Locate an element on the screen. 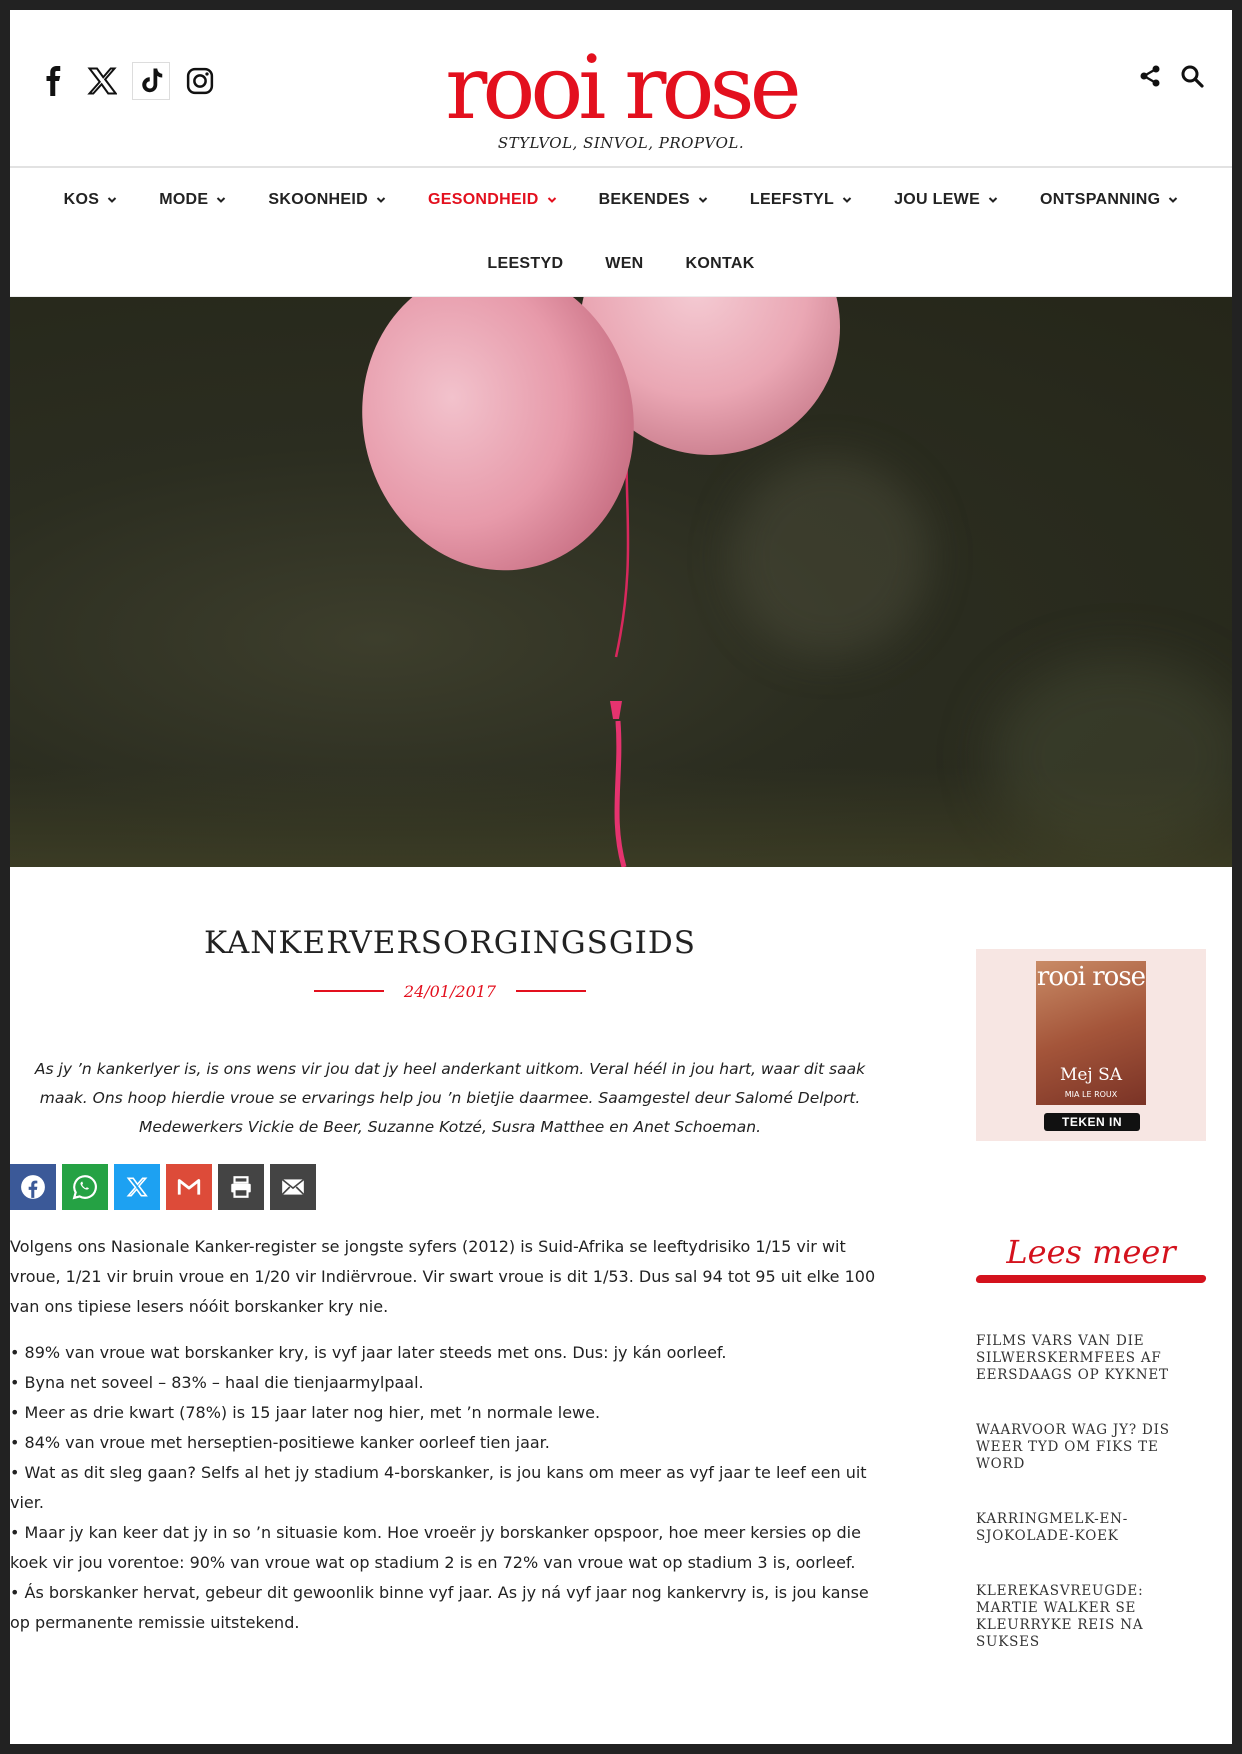 This screenshot has height=1754, width=1242. nav-item-bekendes: BEKENDES is located at coordinates (653, 200).